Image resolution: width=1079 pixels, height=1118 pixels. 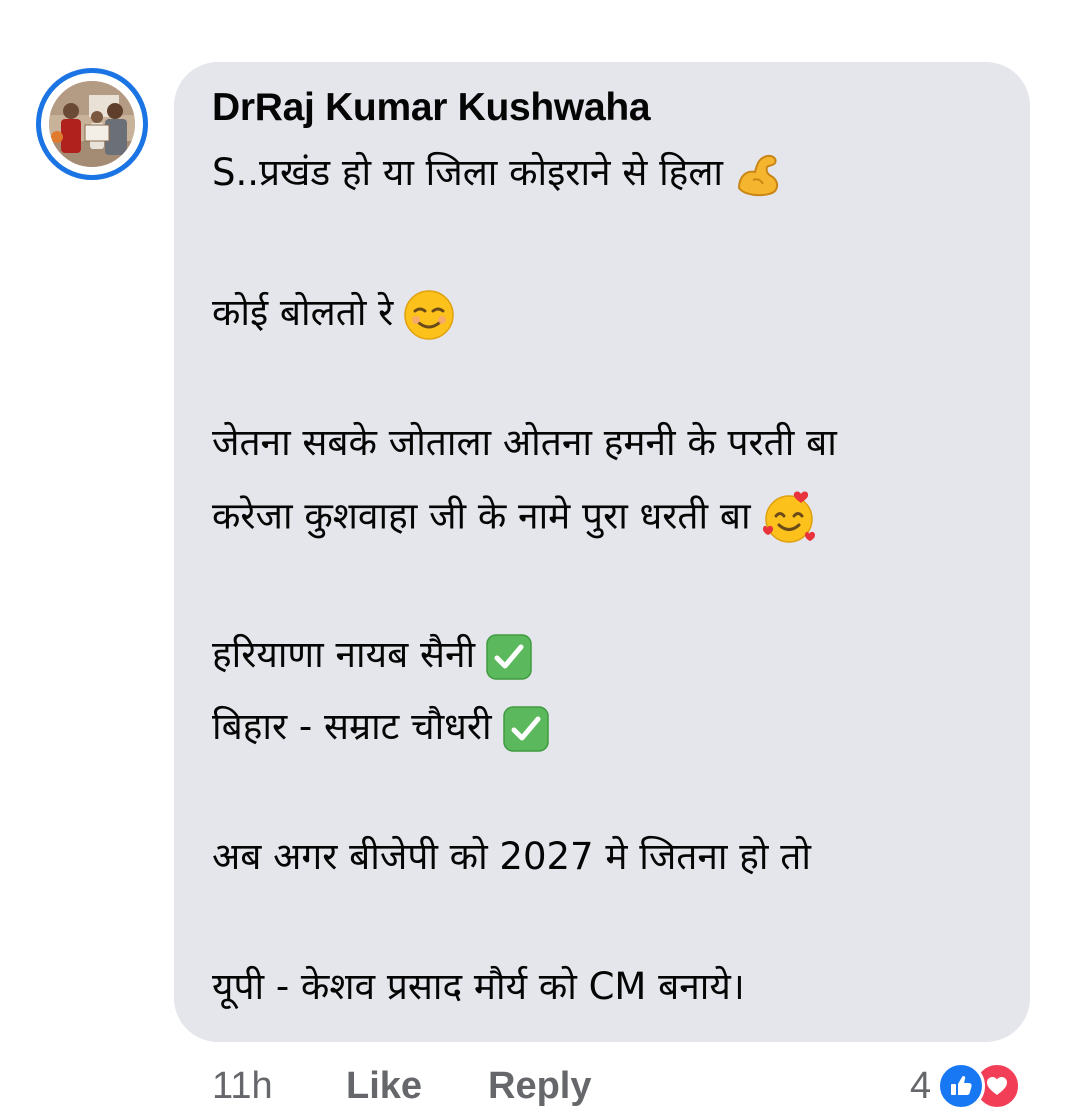 I want to click on comment-text: करेजा कुशवाहा जी के नामे पुरा धरती बा, so click(x=481, y=516).